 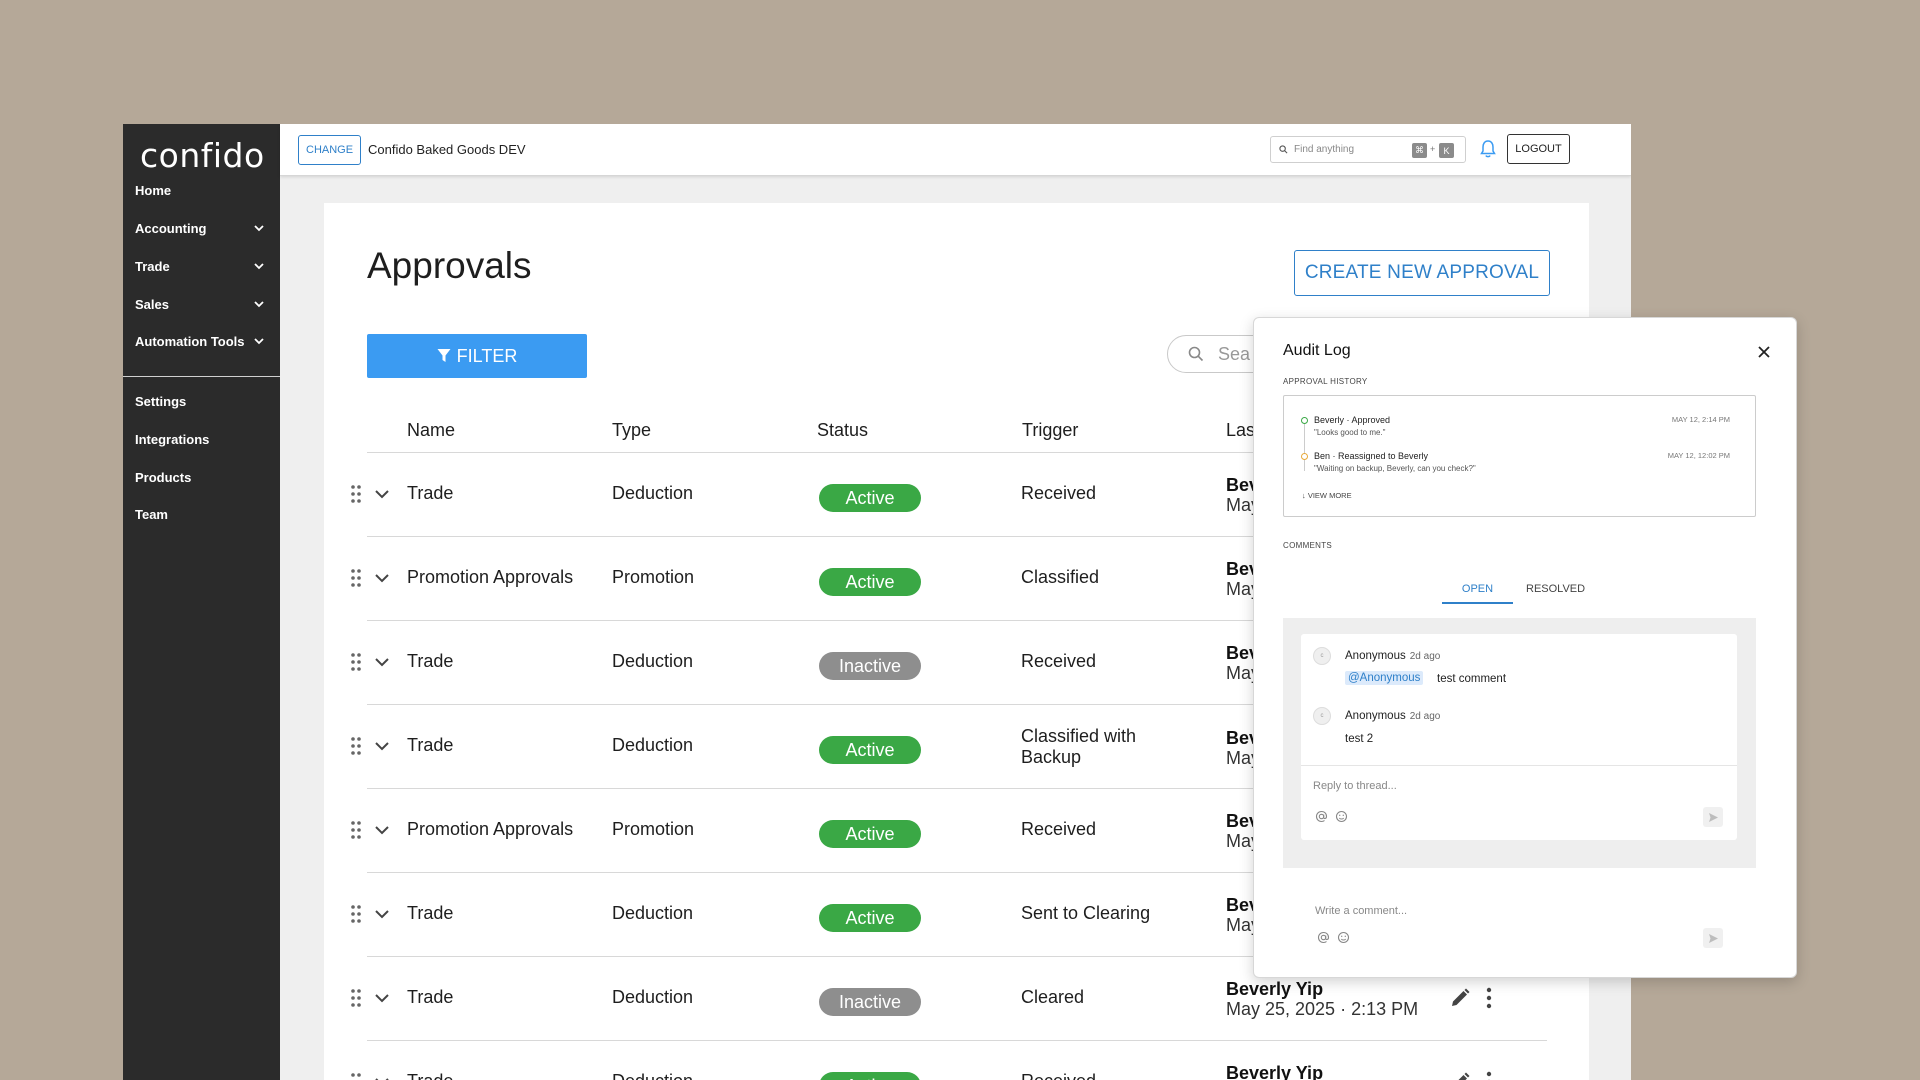 I want to click on sidebar-item-automation-tools: Automation Tools, so click(x=200, y=341).